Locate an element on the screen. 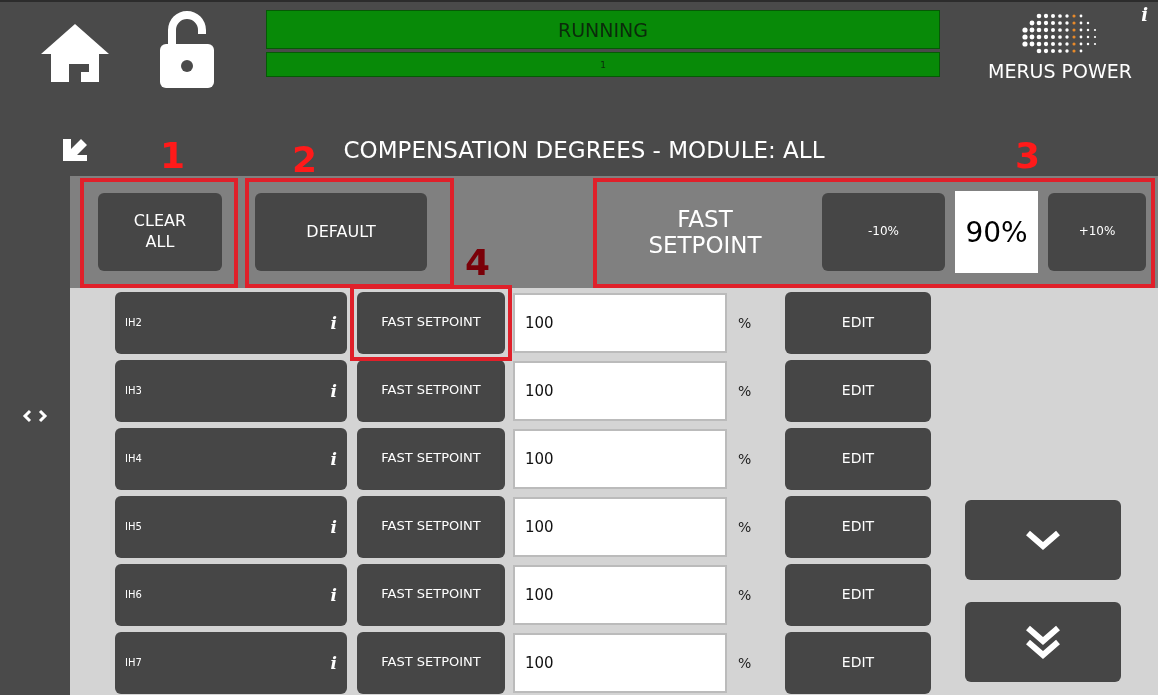 The height and width of the screenshot is (695, 1158). fast-setpoint-label: FAST SETPOINT is located at coordinates (705, 232).